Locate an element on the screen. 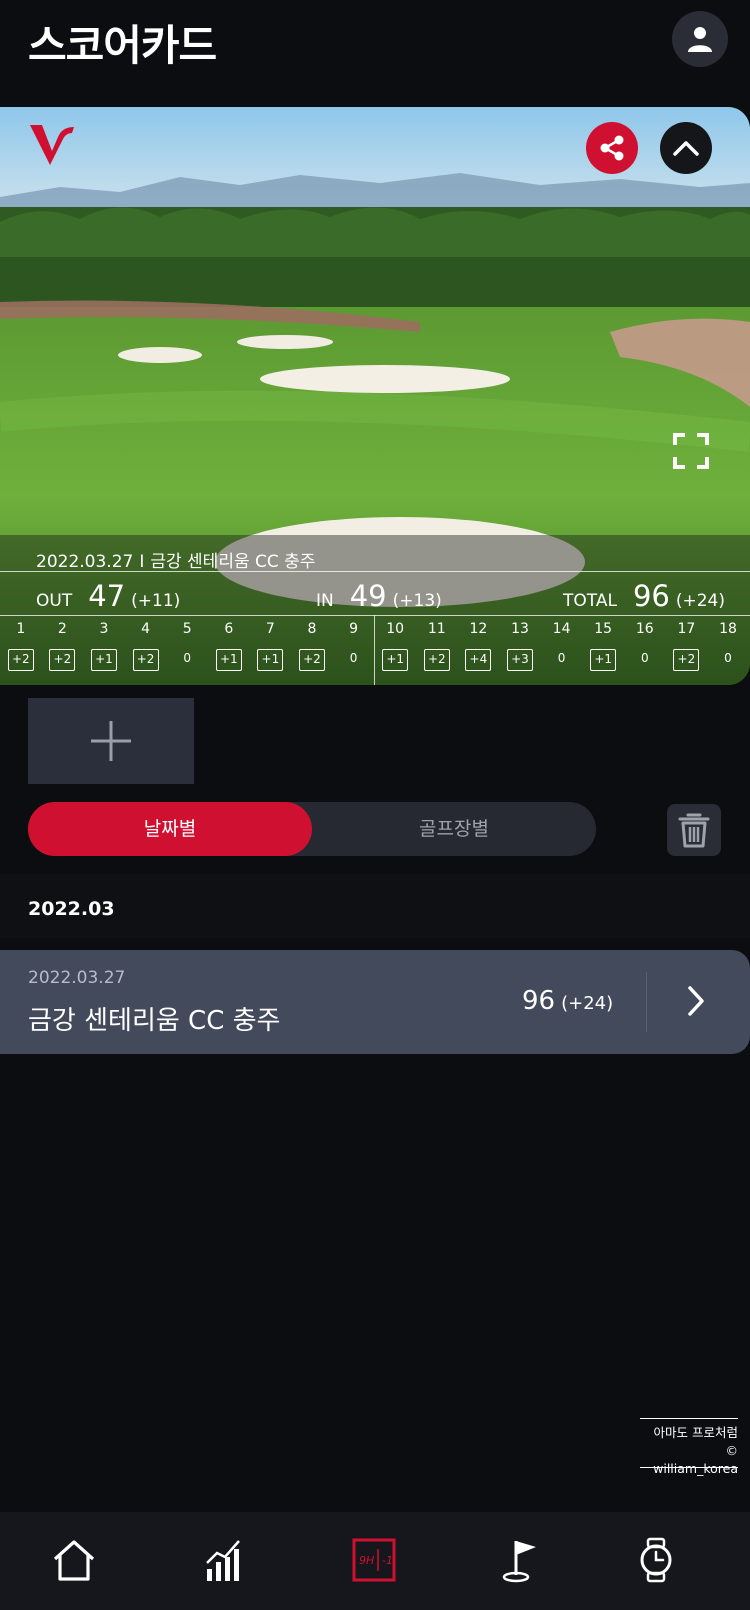 This screenshot has width=750, height=1610. person-icon is located at coordinates (700, 39).